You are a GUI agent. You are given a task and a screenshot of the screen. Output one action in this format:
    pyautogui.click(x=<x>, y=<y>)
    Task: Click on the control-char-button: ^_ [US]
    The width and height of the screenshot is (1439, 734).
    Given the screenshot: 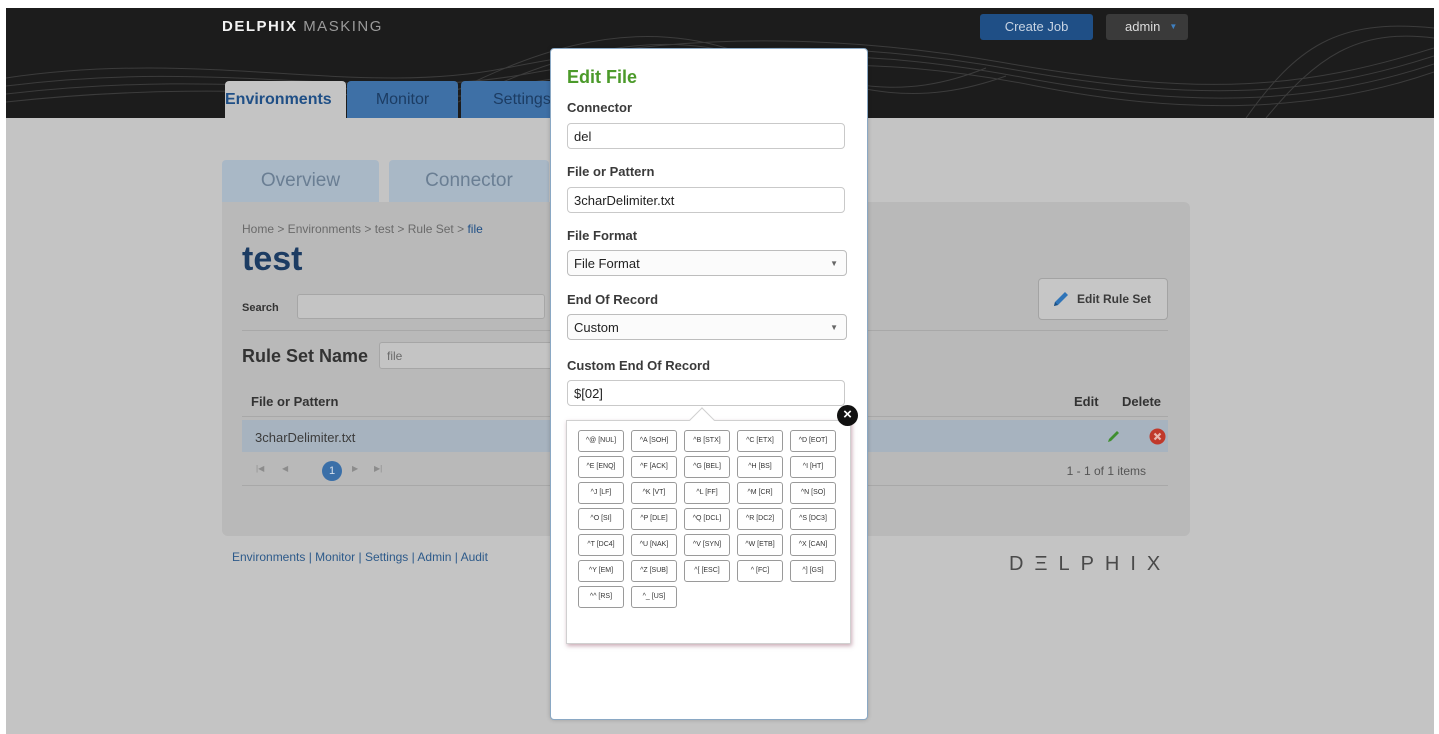 What is the action you would take?
    pyautogui.click(x=654, y=597)
    